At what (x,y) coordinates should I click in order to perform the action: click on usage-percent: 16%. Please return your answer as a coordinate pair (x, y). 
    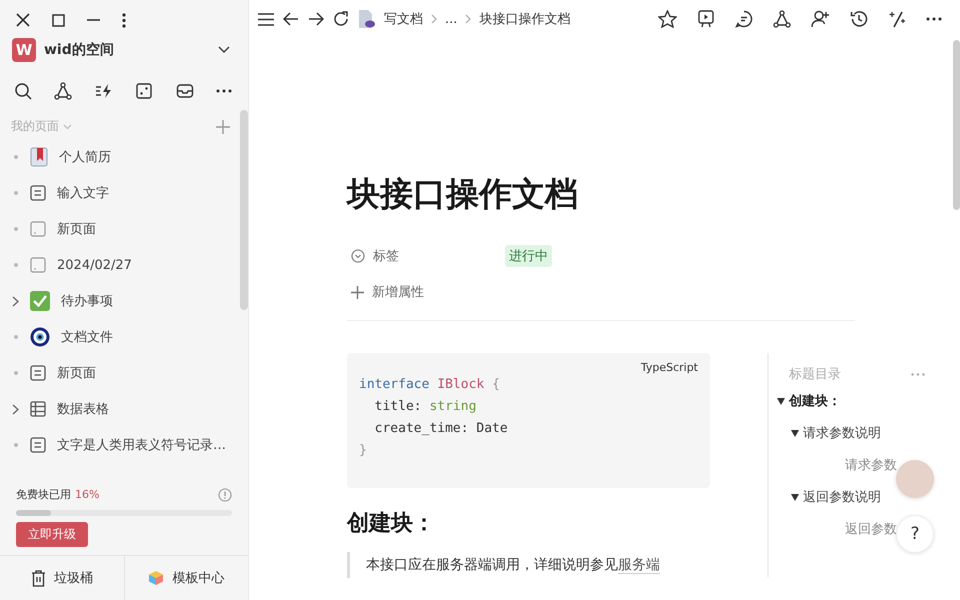
    Looking at the image, I should click on (87, 494).